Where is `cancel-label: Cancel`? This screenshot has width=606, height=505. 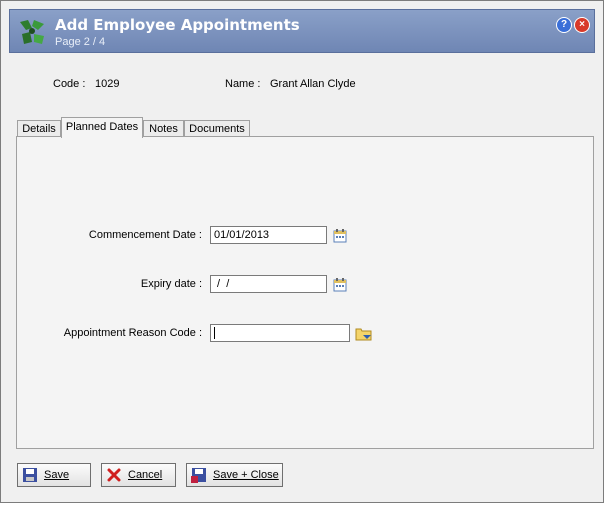
cancel-label: Cancel is located at coordinates (145, 475).